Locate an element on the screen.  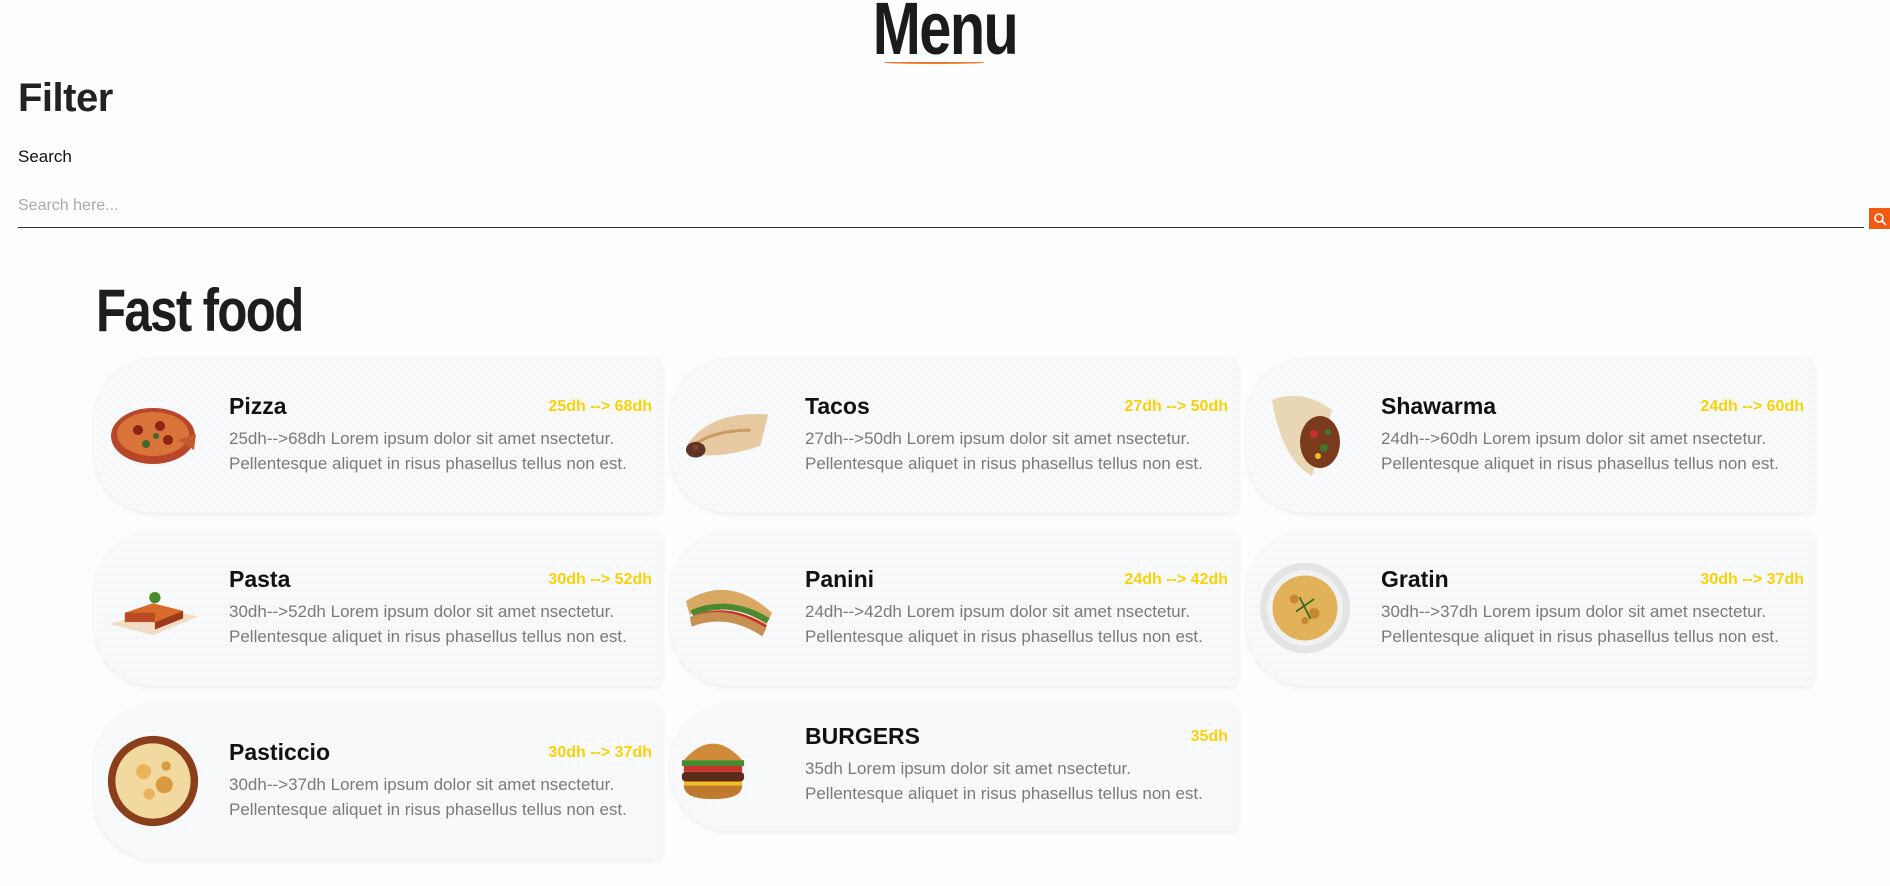
item-price: 30dh --> 52dh is located at coordinates (600, 579).